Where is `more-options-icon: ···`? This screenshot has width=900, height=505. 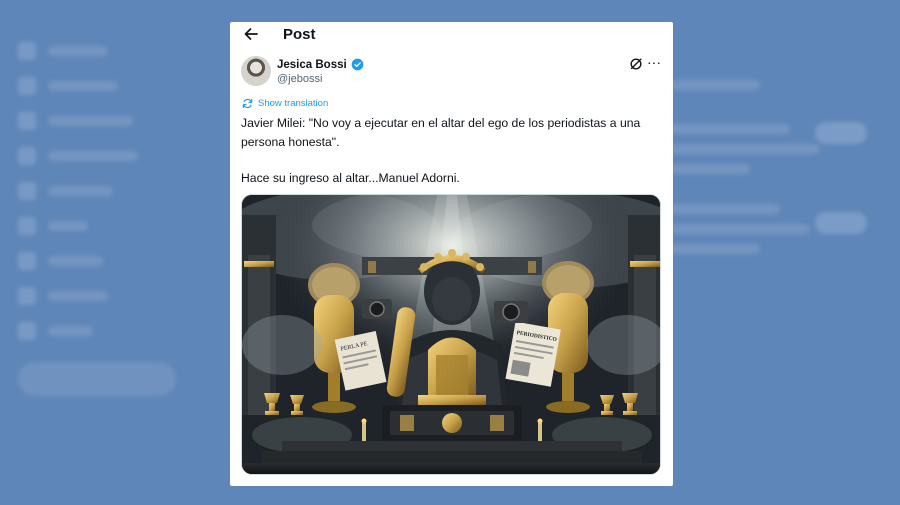
more-options-icon: ··· is located at coordinates (655, 62).